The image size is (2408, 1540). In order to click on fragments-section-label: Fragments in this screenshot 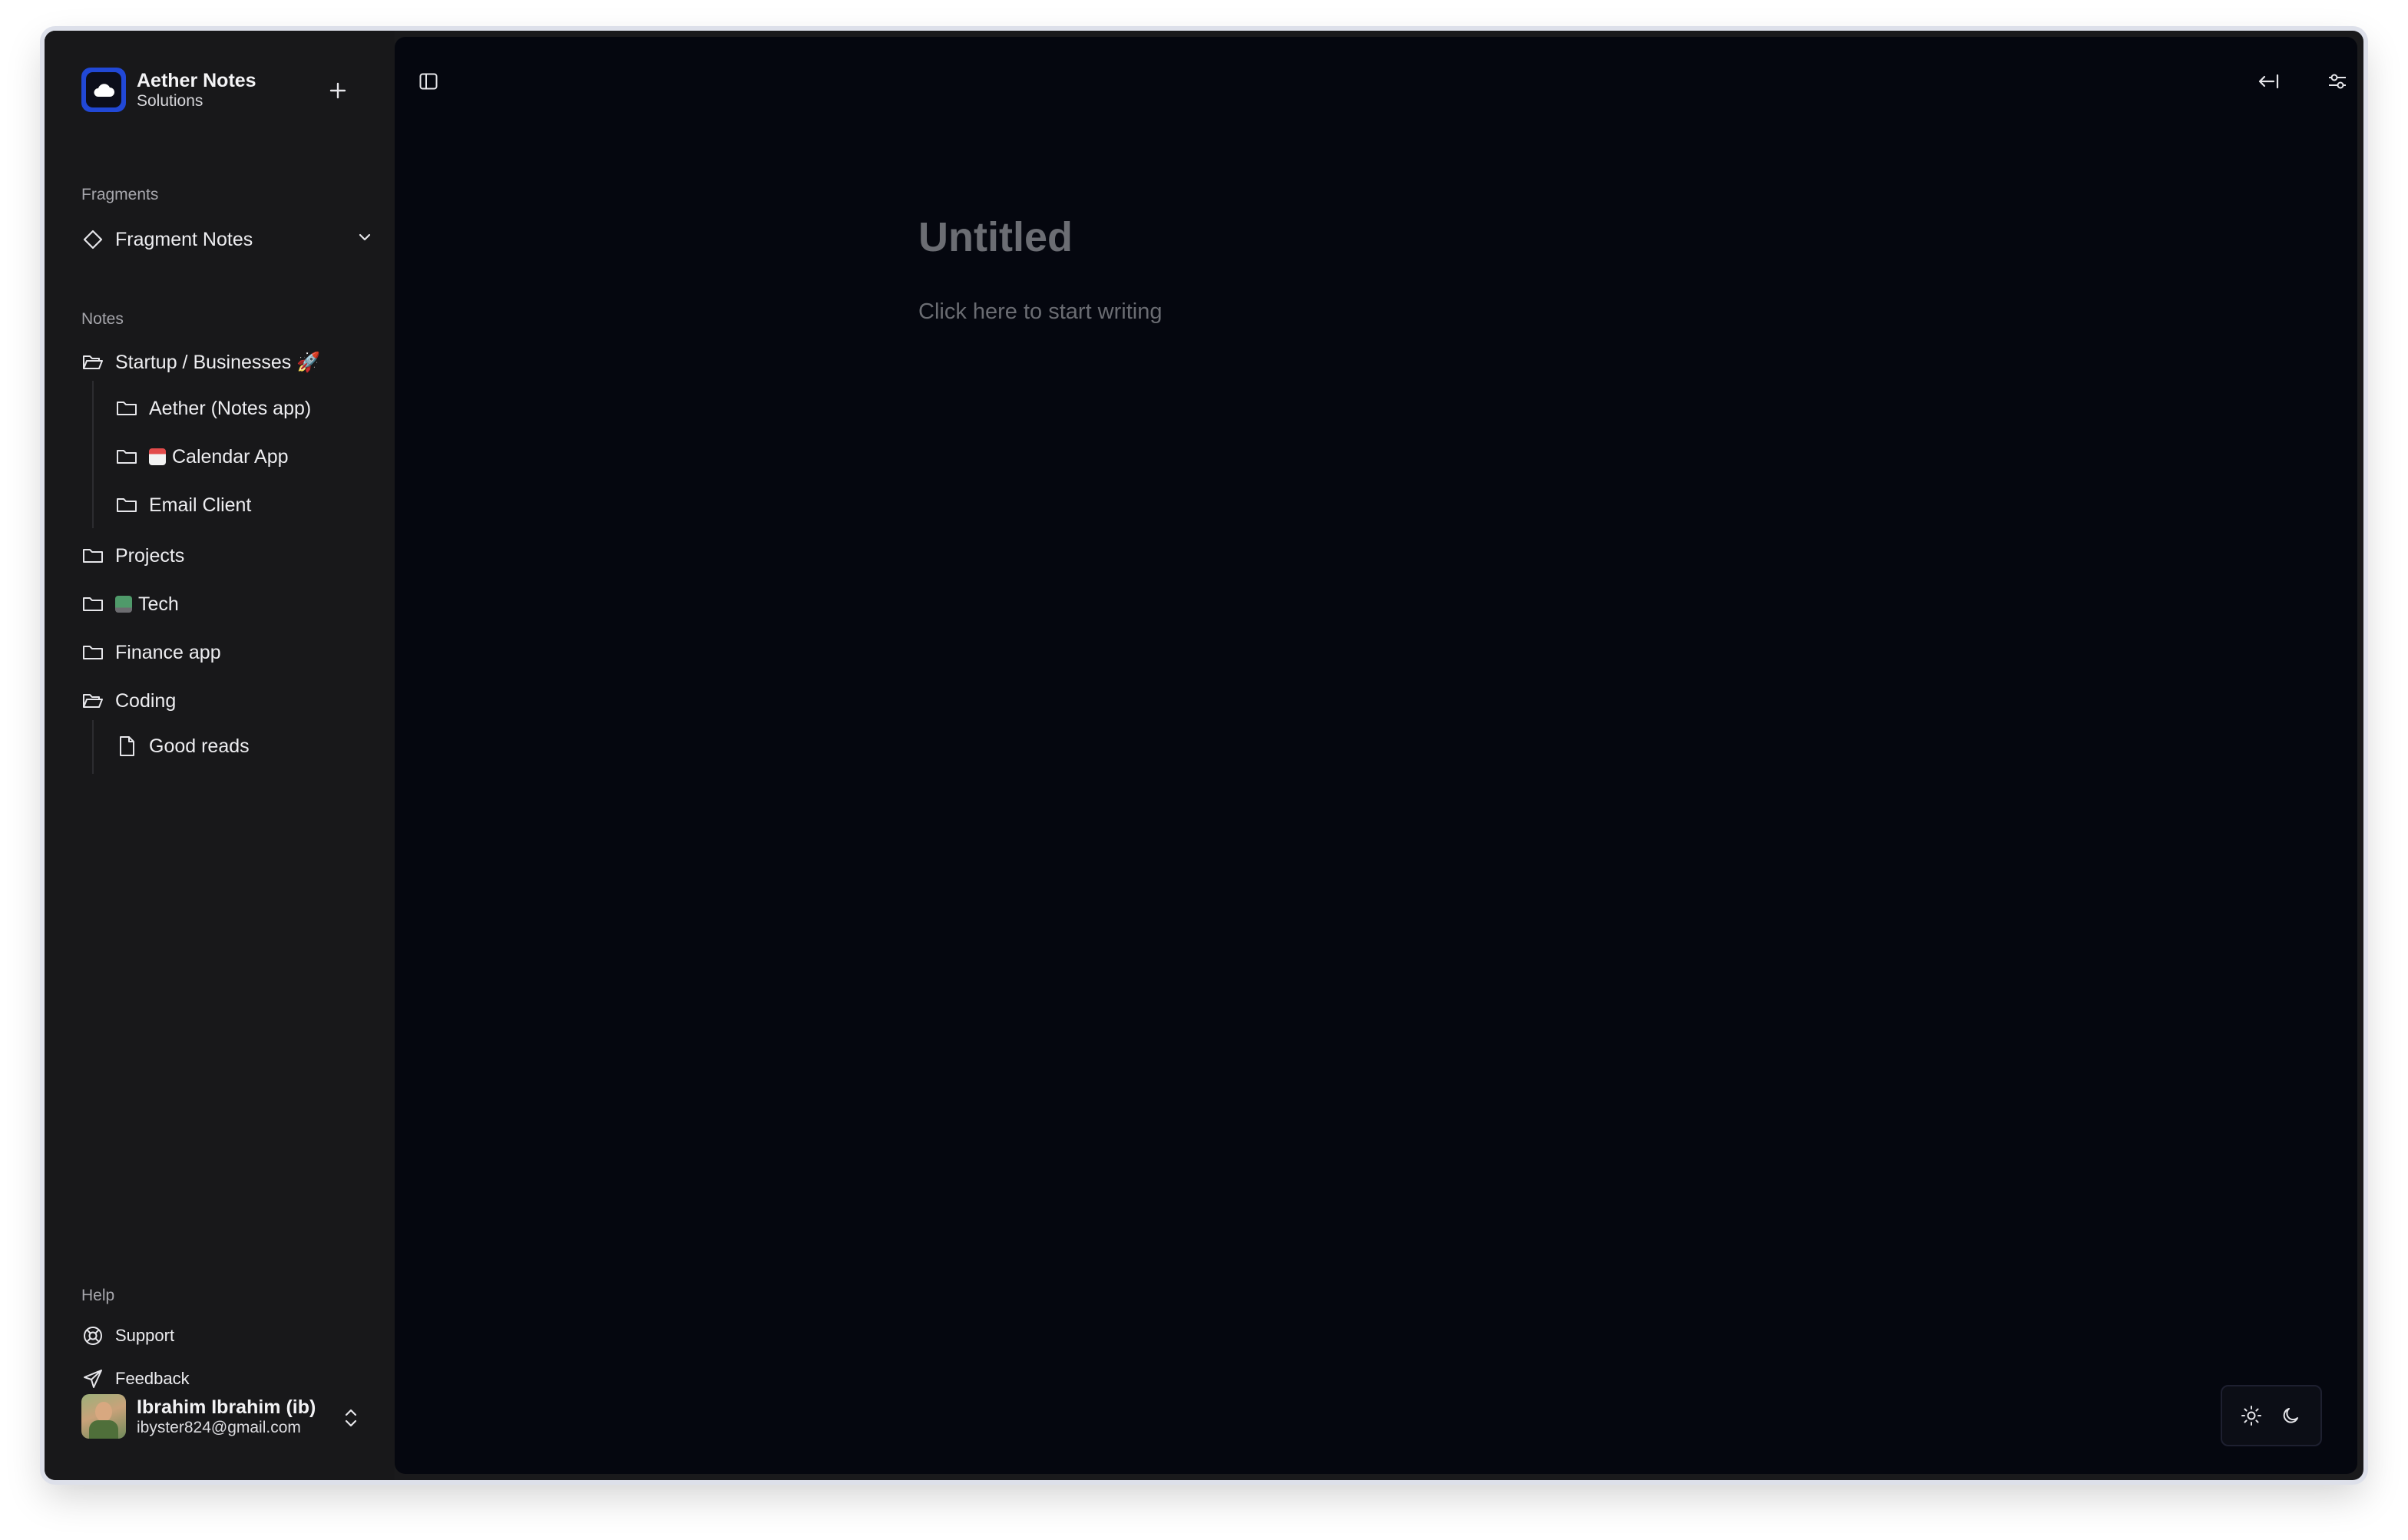, I will do `click(120, 194)`.